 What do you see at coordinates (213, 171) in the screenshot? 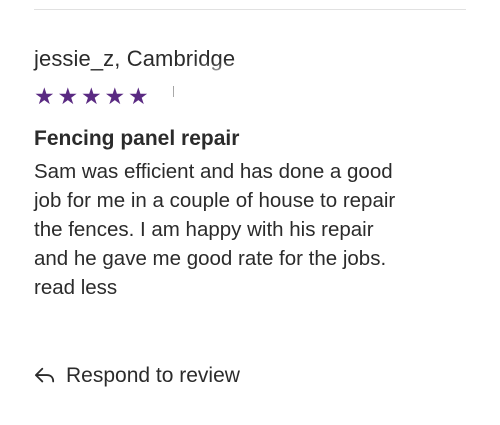
I see `review-body-line: Sam was efficient and has done a good` at bounding box center [213, 171].